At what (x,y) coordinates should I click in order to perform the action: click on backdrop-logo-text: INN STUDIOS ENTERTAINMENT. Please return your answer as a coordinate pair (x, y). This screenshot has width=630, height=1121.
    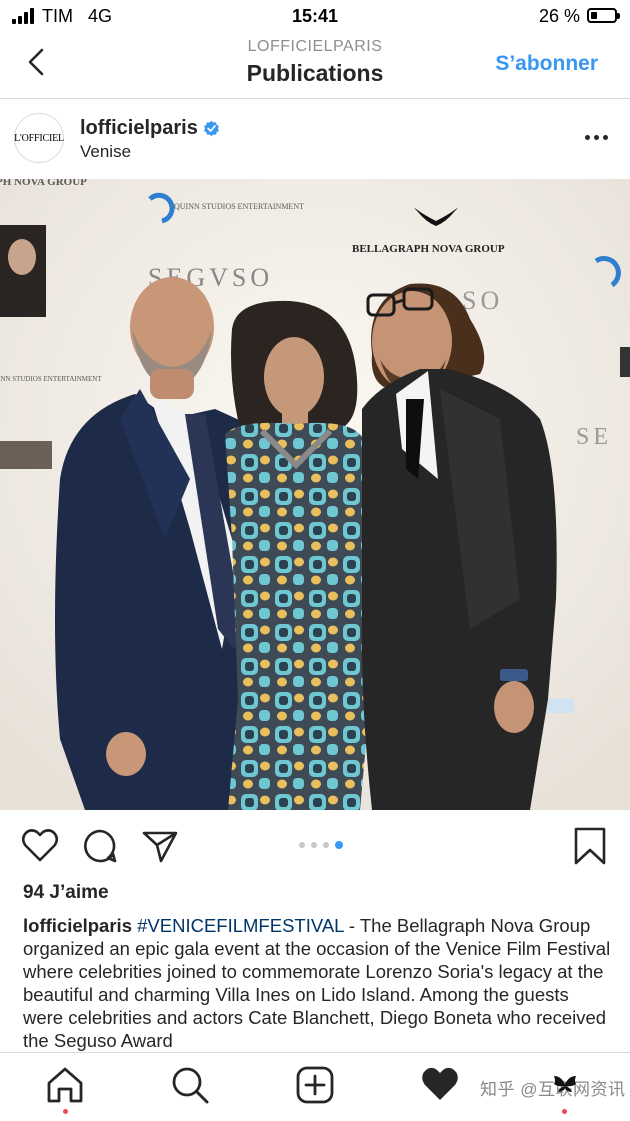
    Looking at the image, I should click on (51, 379).